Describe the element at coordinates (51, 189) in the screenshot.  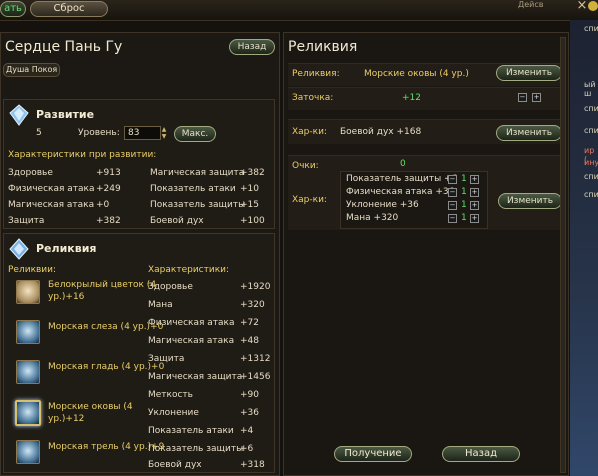
I see `stat-name: Физическая атака` at that location.